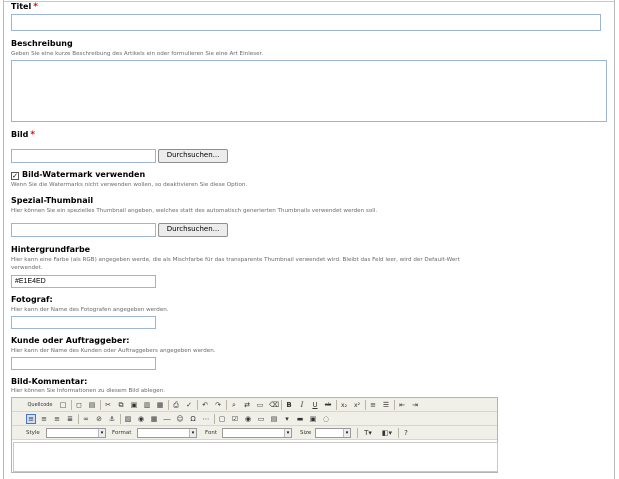 This screenshot has height=479, width=619. I want to click on top-border, so click(309, 1).